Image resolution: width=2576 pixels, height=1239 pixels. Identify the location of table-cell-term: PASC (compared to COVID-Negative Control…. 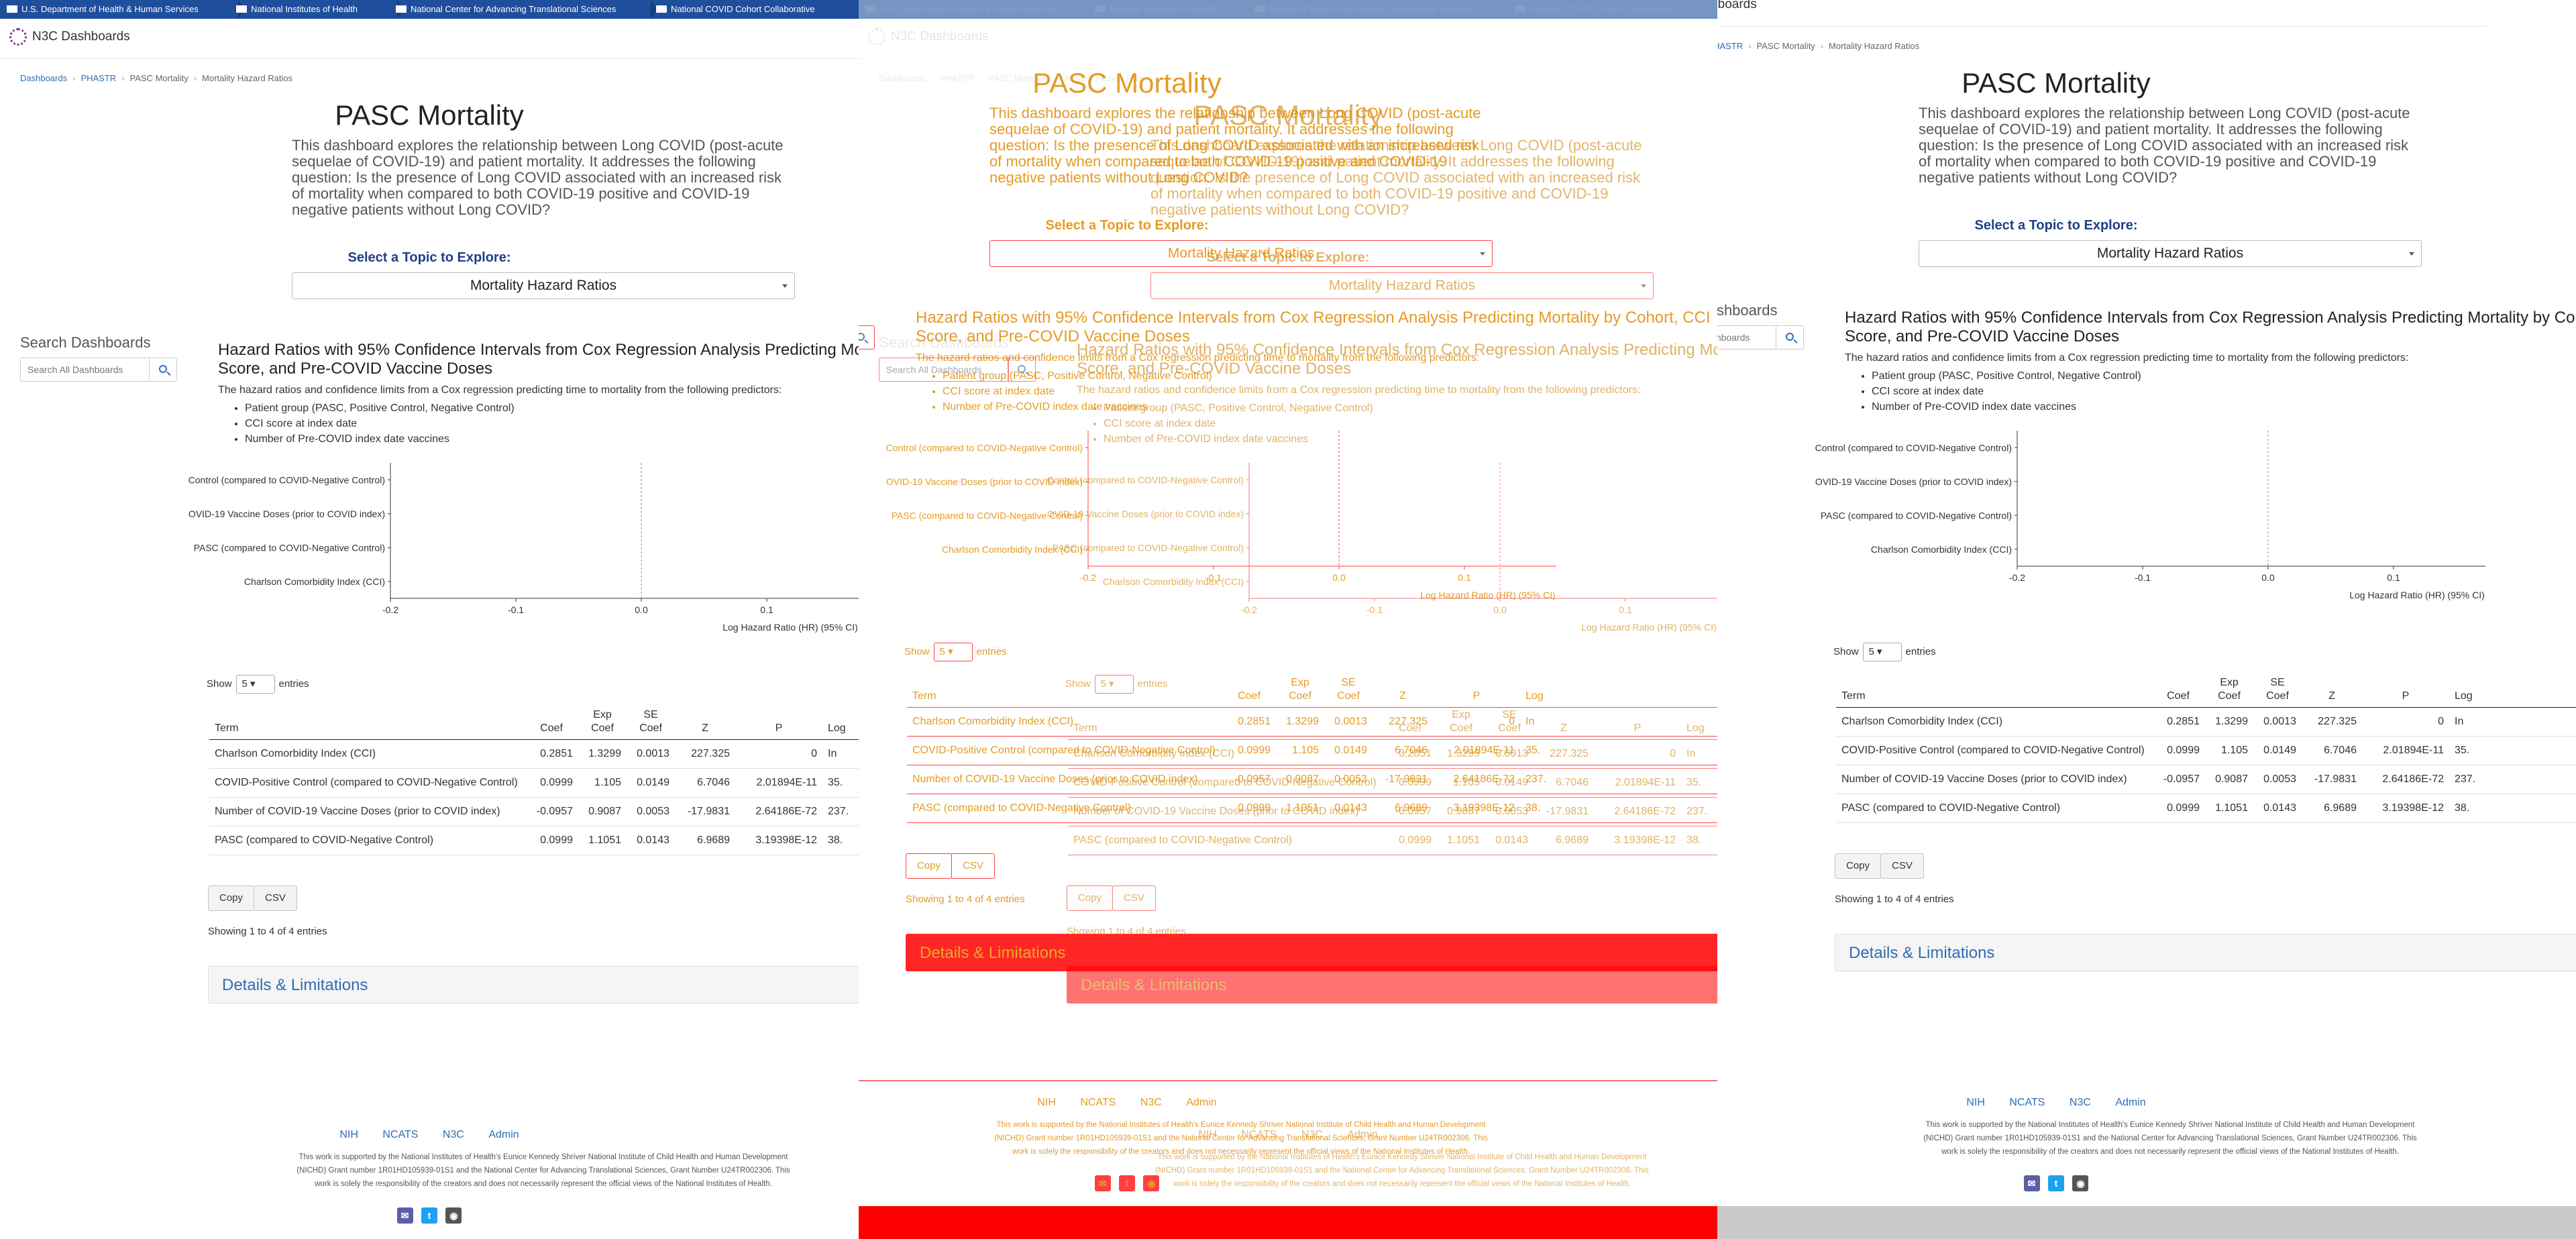
(1225, 840).